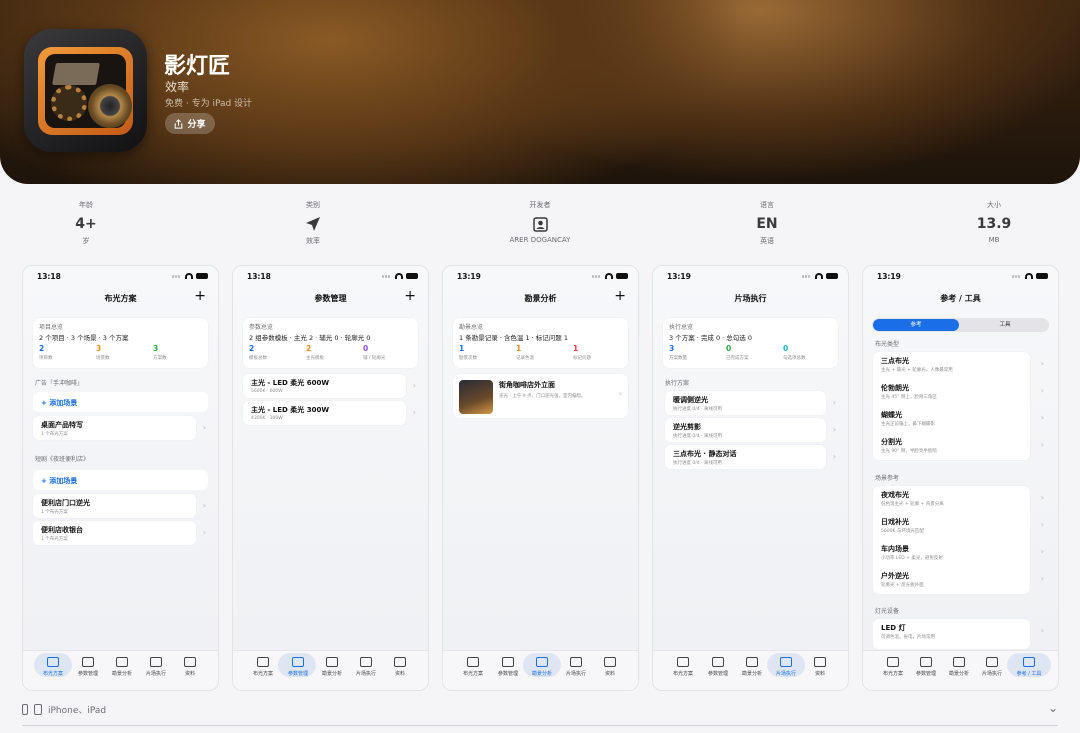 This screenshot has height=733, width=1080. What do you see at coordinates (786, 348) in the screenshot?
I see `stat-value: 0` at bounding box center [786, 348].